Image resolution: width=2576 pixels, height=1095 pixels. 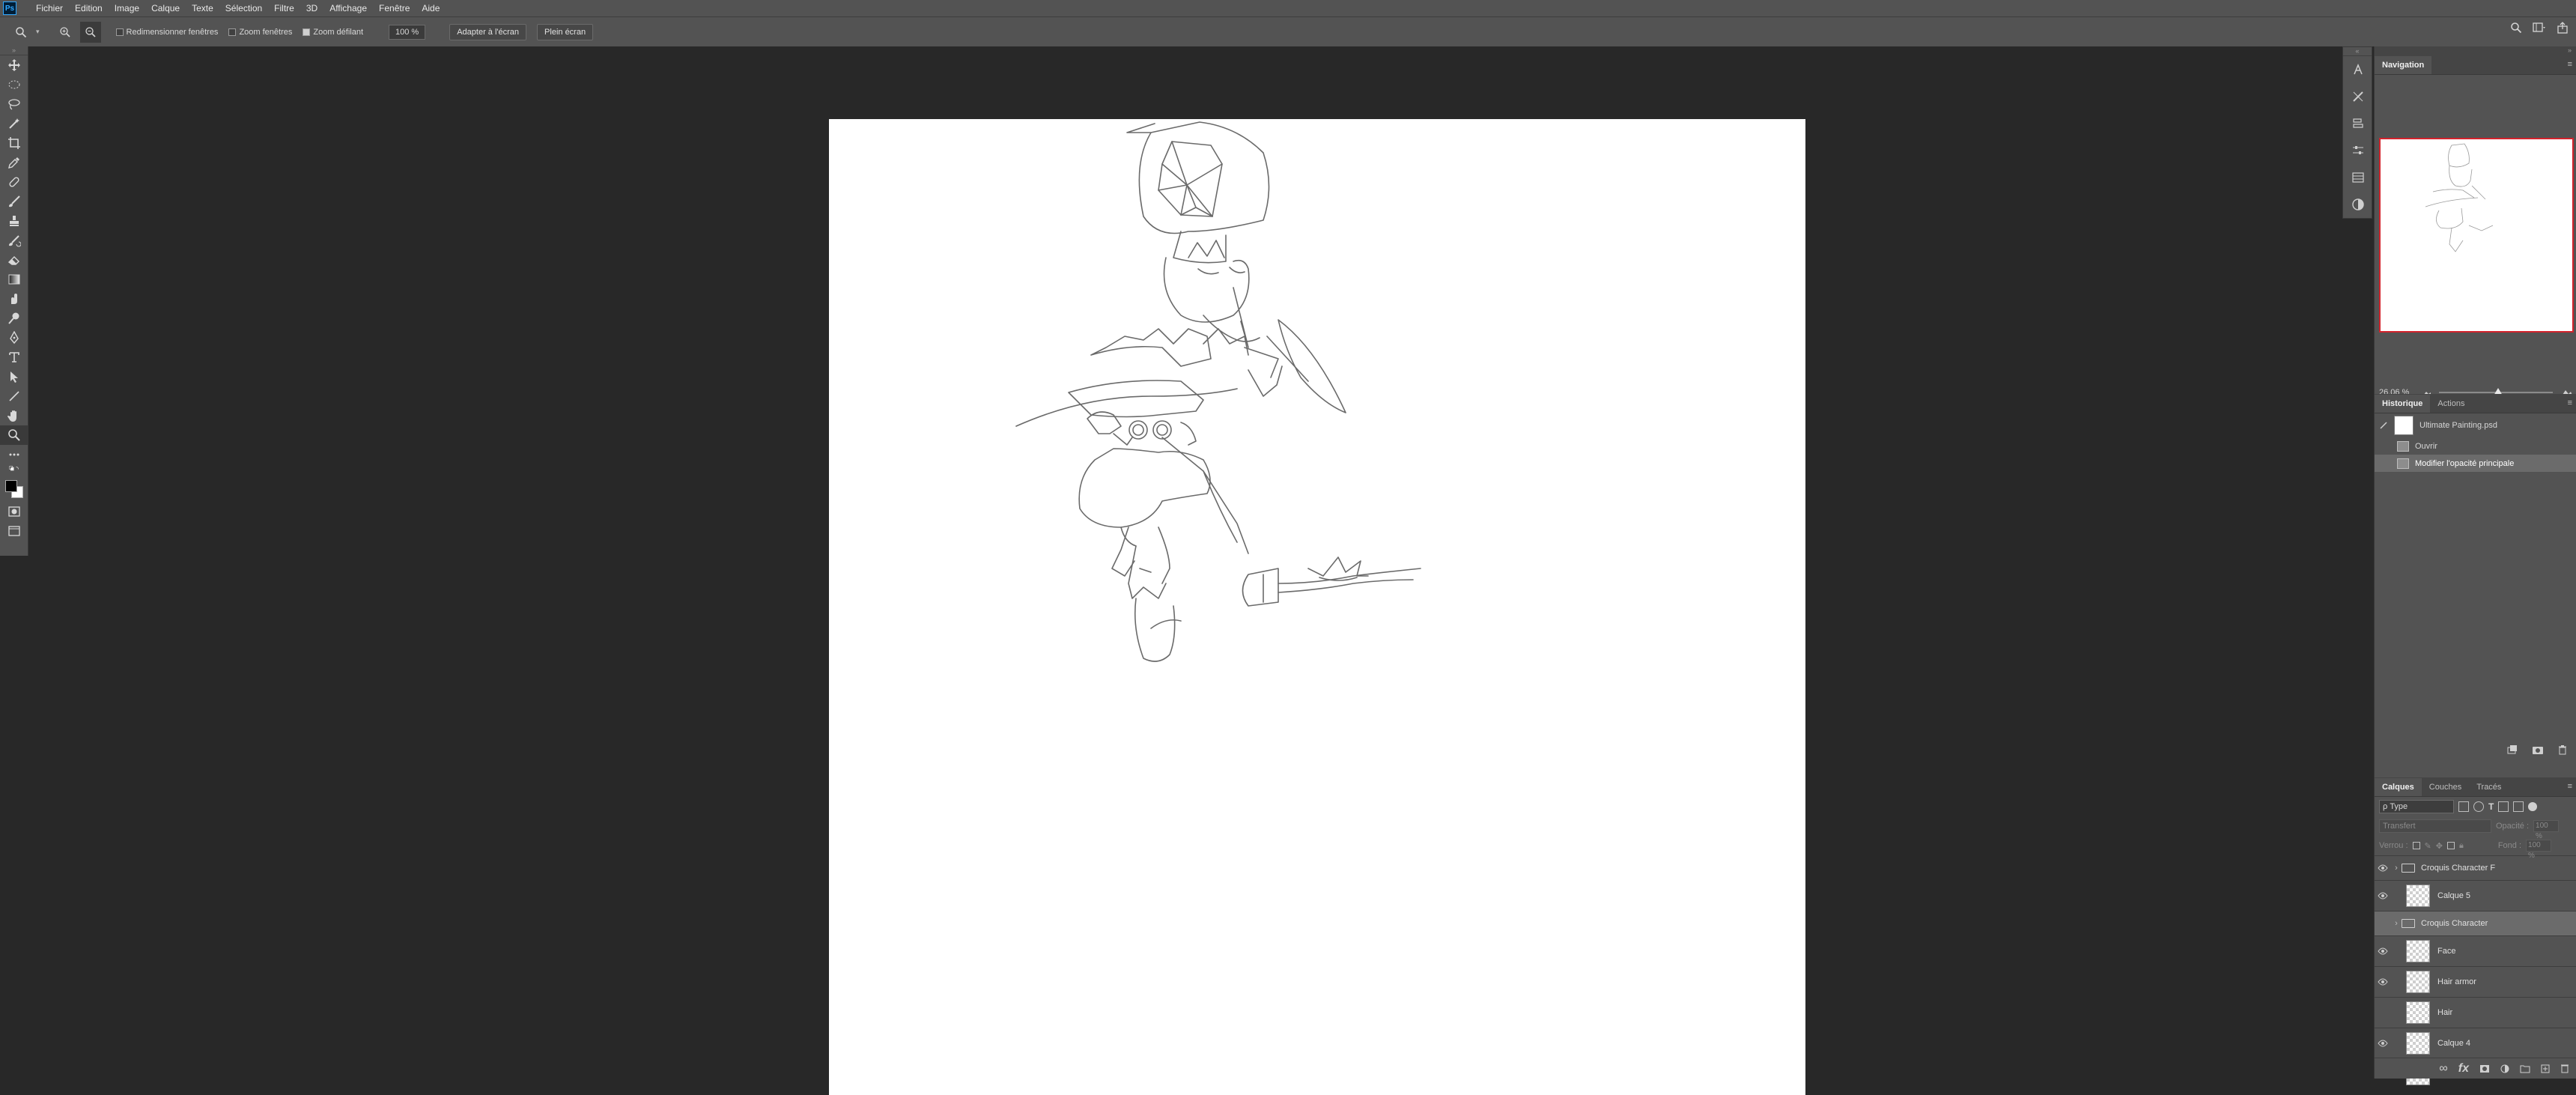 I want to click on resize-windows-option: Redimensionner fenêtres, so click(x=166, y=32).